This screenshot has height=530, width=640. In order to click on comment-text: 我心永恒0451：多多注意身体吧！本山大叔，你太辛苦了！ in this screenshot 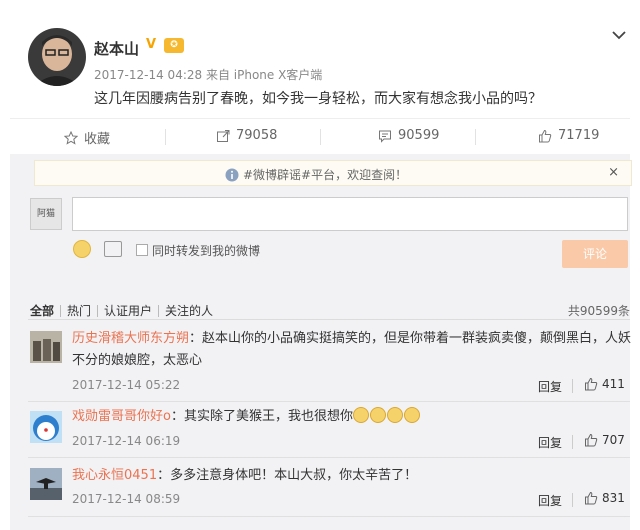, I will do `click(353, 476)`.